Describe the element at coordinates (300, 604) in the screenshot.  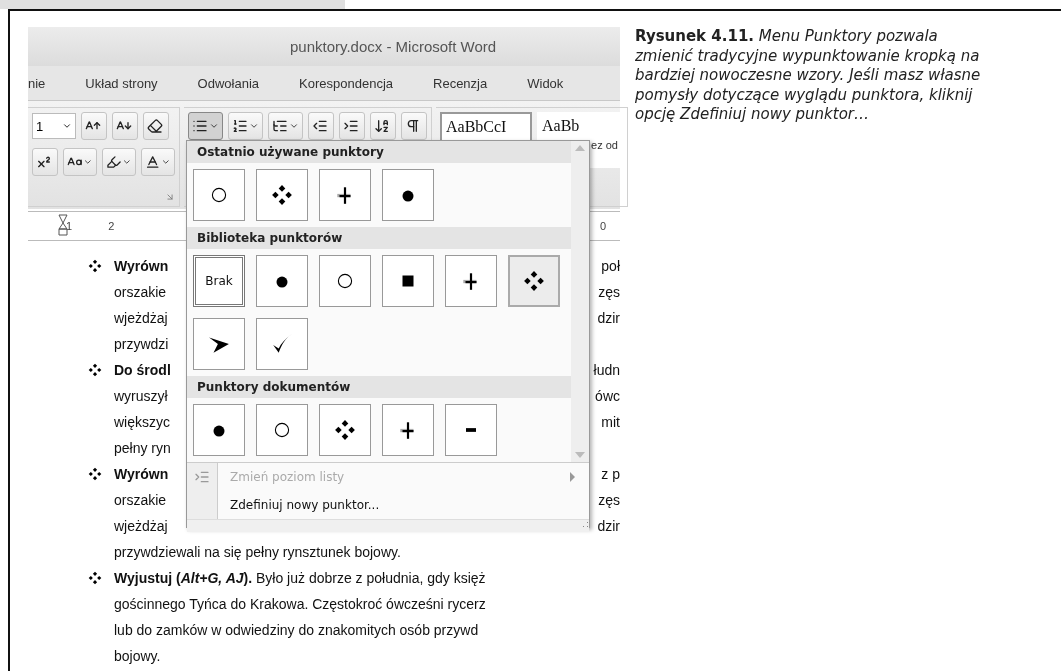
I see `document-text: gościnnego Tyńca do Krakowa. Częstokroć ówcześni rycerz` at that location.